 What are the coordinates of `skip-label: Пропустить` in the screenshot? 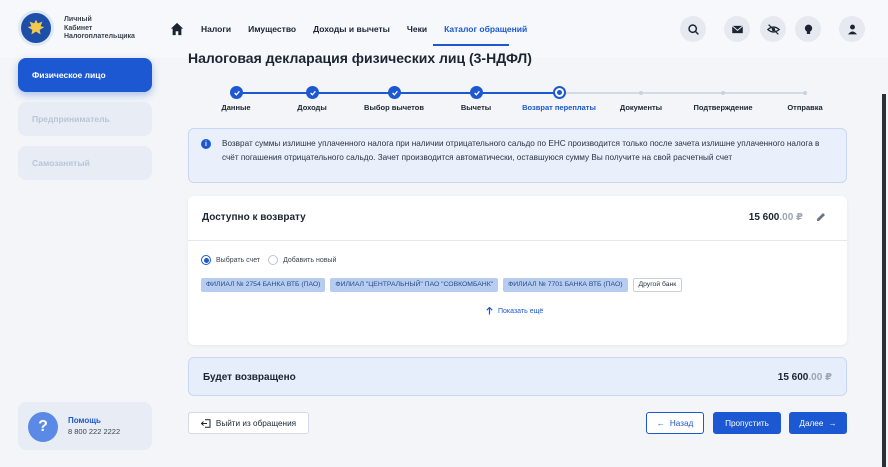 It's located at (747, 423).